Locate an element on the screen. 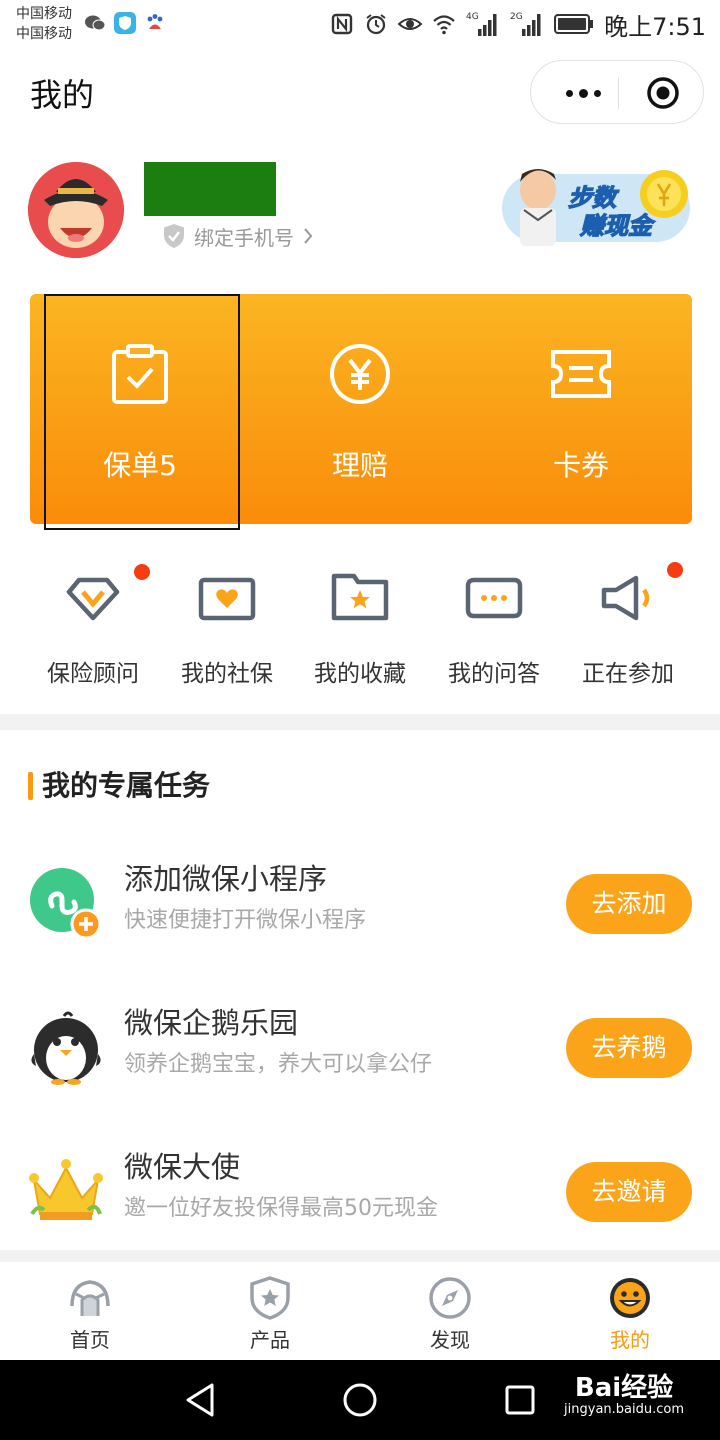  baidu-paw-icon is located at coordinates (155, 21).